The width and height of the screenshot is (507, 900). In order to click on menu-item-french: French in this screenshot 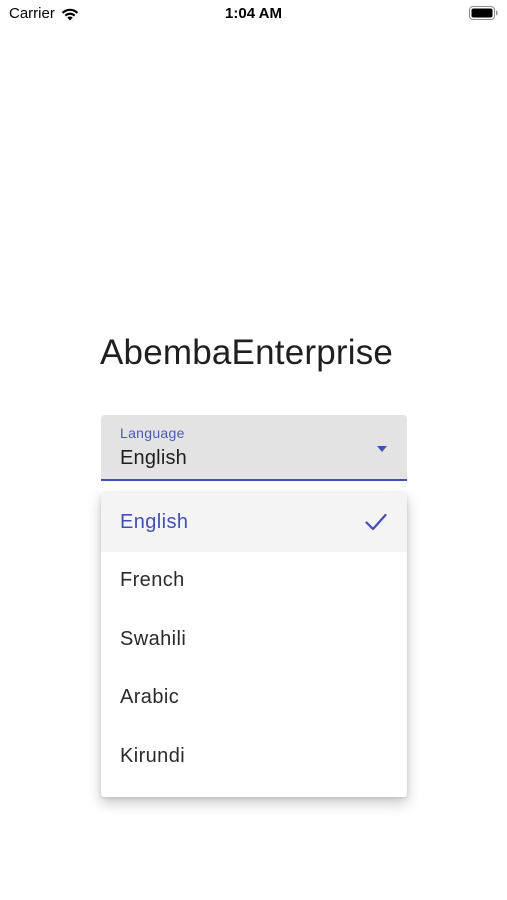, I will do `click(254, 581)`.